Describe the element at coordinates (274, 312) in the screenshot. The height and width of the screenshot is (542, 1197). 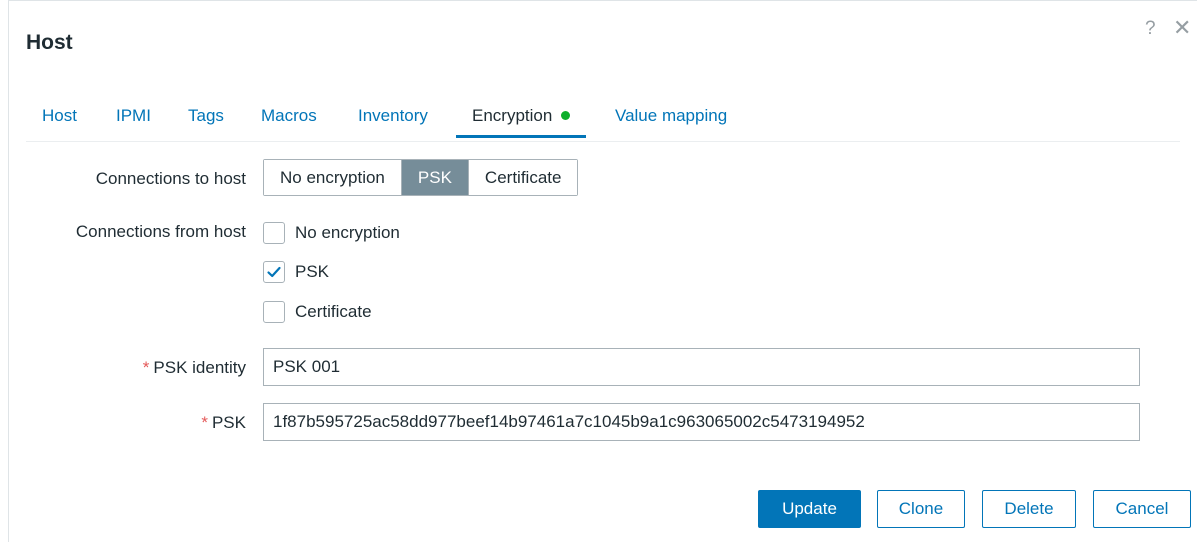
I see `from-certificate-checkbox` at that location.